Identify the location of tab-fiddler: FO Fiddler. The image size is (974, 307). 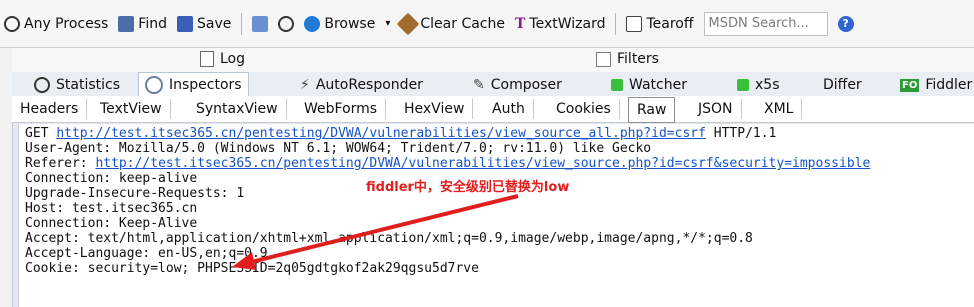
(936, 85).